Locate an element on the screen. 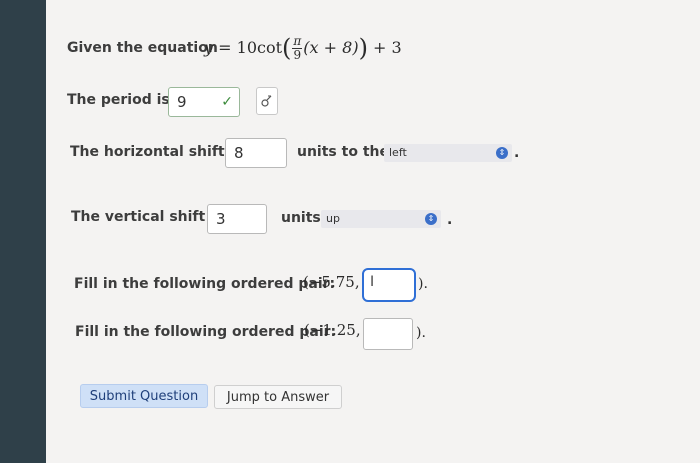  horizontal-label: The horizontal shift is is located at coordinates (156, 152).